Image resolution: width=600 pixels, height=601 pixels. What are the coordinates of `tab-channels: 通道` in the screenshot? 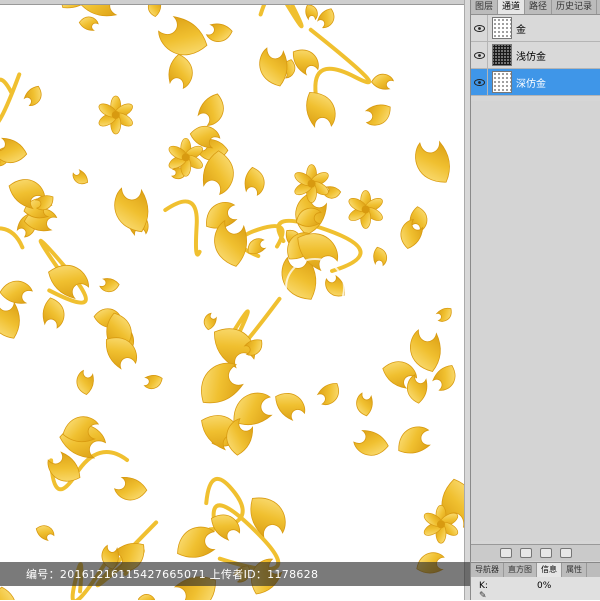 It's located at (512, 7).